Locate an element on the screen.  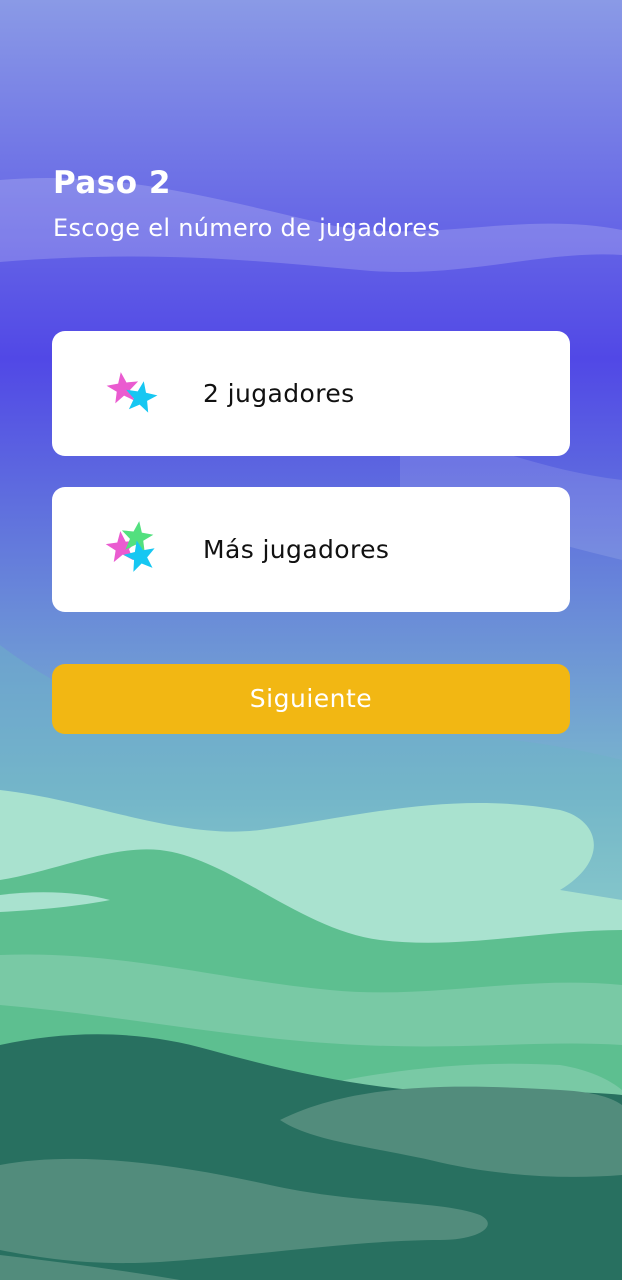
step-title: Paso 2 is located at coordinates (112, 183).